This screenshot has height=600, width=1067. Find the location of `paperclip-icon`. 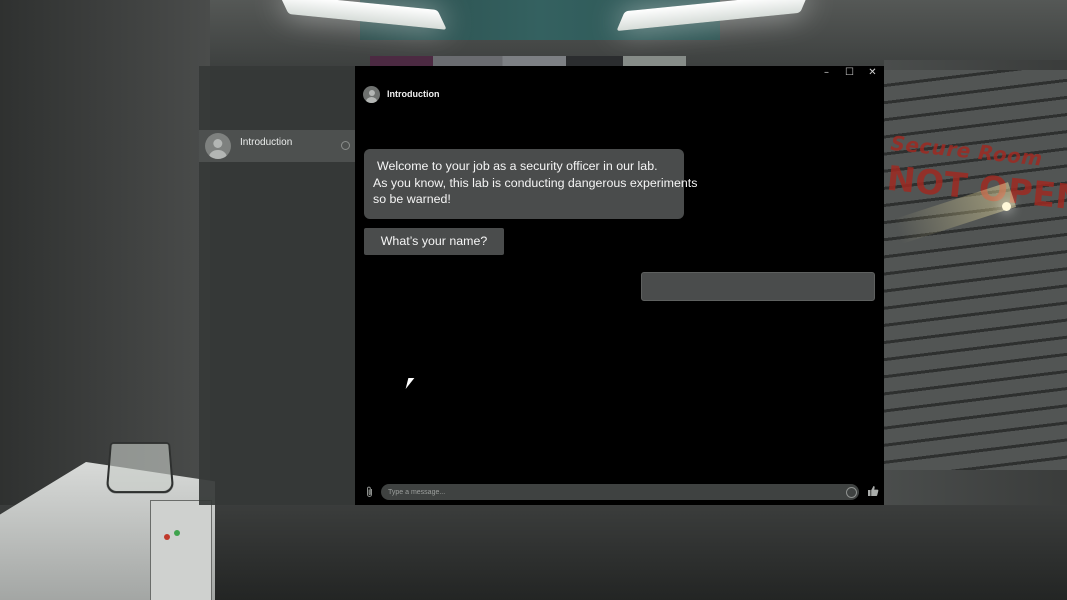

paperclip-icon is located at coordinates (370, 492).